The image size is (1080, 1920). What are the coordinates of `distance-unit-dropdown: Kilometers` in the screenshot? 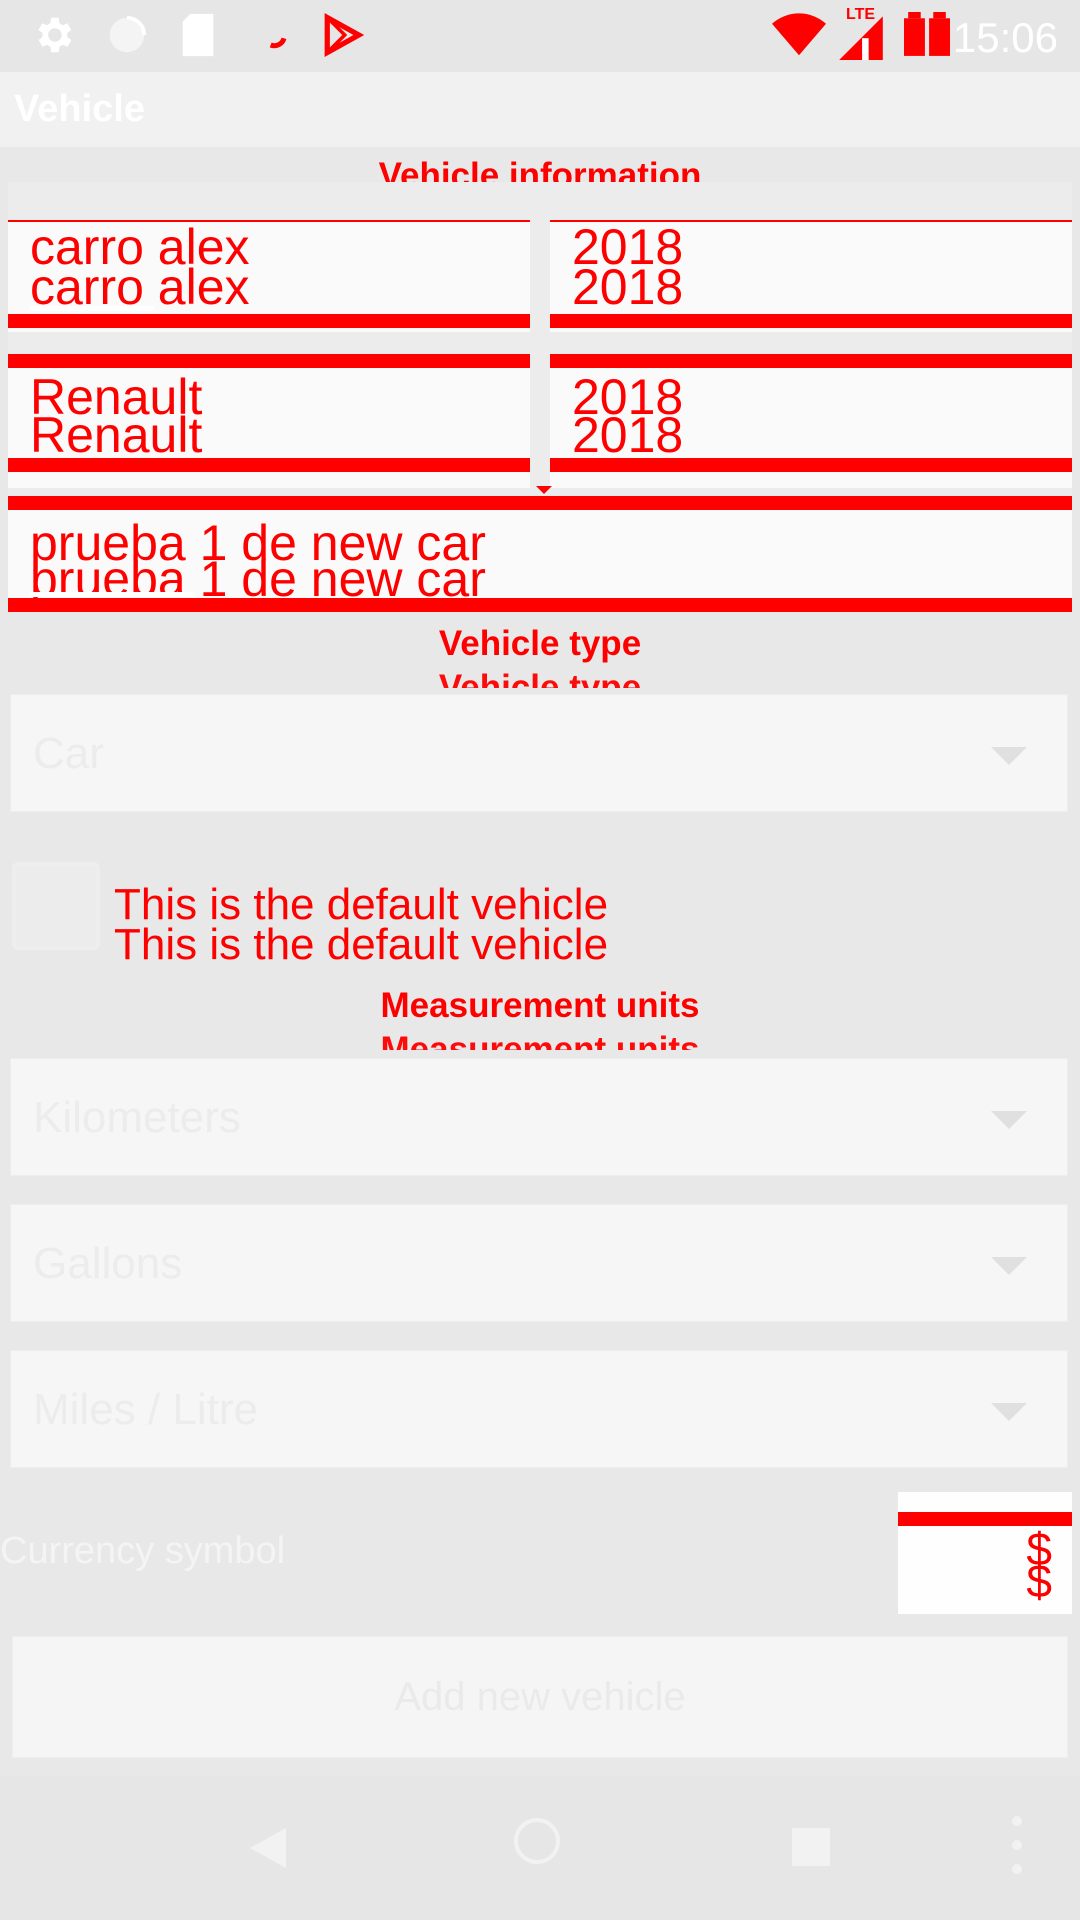 It's located at (539, 1117).